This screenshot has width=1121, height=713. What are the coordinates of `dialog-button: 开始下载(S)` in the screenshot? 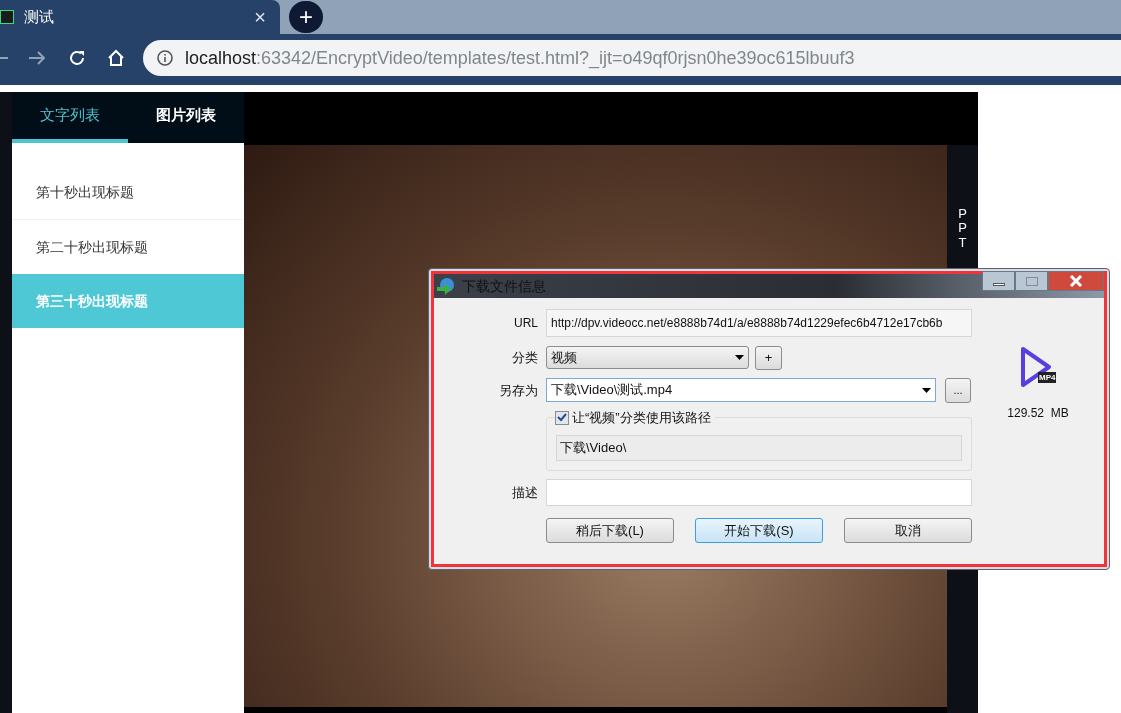 It's located at (759, 530).